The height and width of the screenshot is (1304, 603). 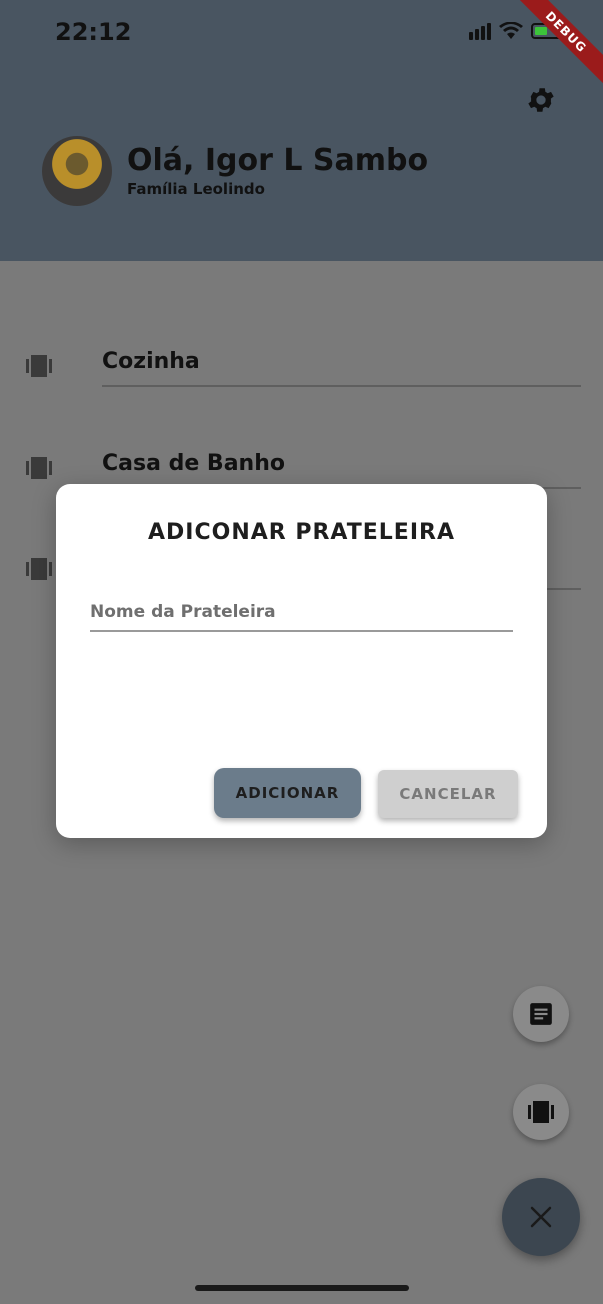 I want to click on signal-icon, so click(x=480, y=31).